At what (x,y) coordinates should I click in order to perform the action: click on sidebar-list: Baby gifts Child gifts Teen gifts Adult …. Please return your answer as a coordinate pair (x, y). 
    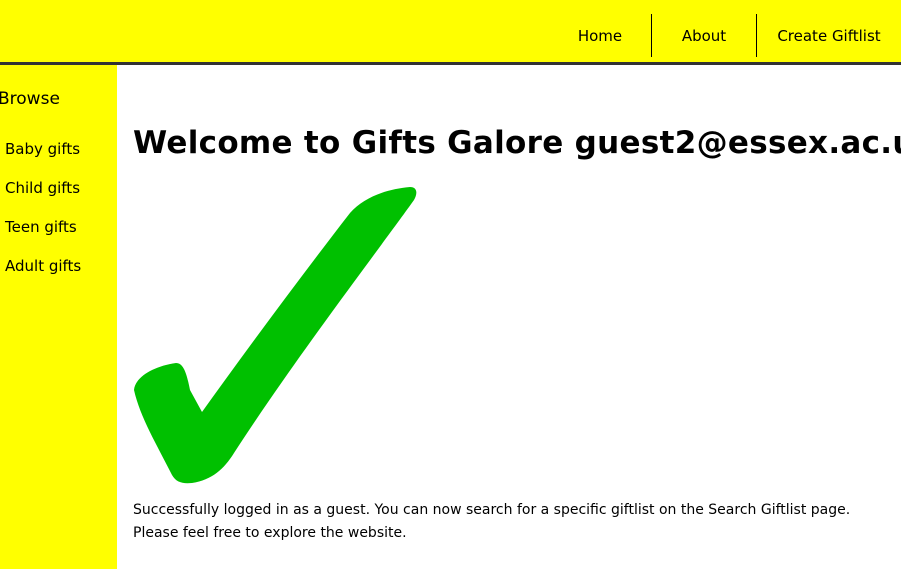
    Looking at the image, I should click on (43, 218).